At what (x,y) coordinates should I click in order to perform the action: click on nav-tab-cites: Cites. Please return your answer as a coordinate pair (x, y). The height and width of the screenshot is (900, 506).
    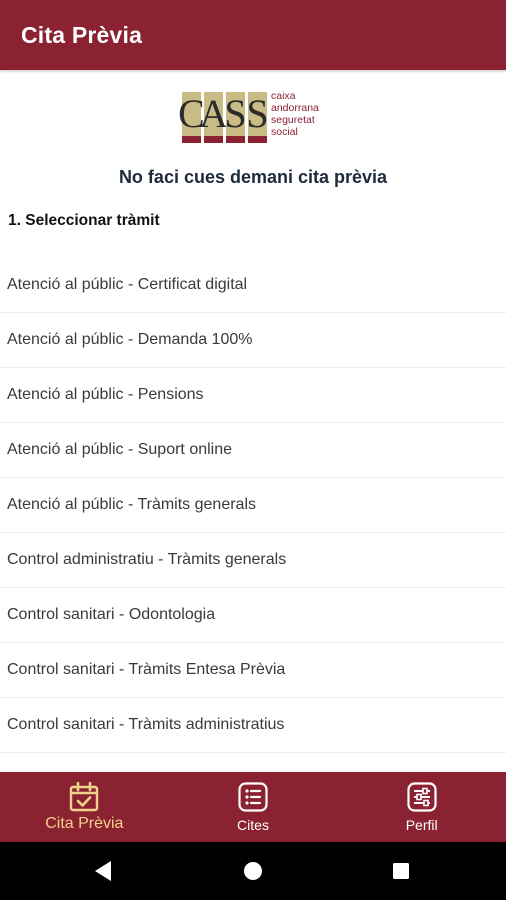
    Looking at the image, I should click on (253, 807).